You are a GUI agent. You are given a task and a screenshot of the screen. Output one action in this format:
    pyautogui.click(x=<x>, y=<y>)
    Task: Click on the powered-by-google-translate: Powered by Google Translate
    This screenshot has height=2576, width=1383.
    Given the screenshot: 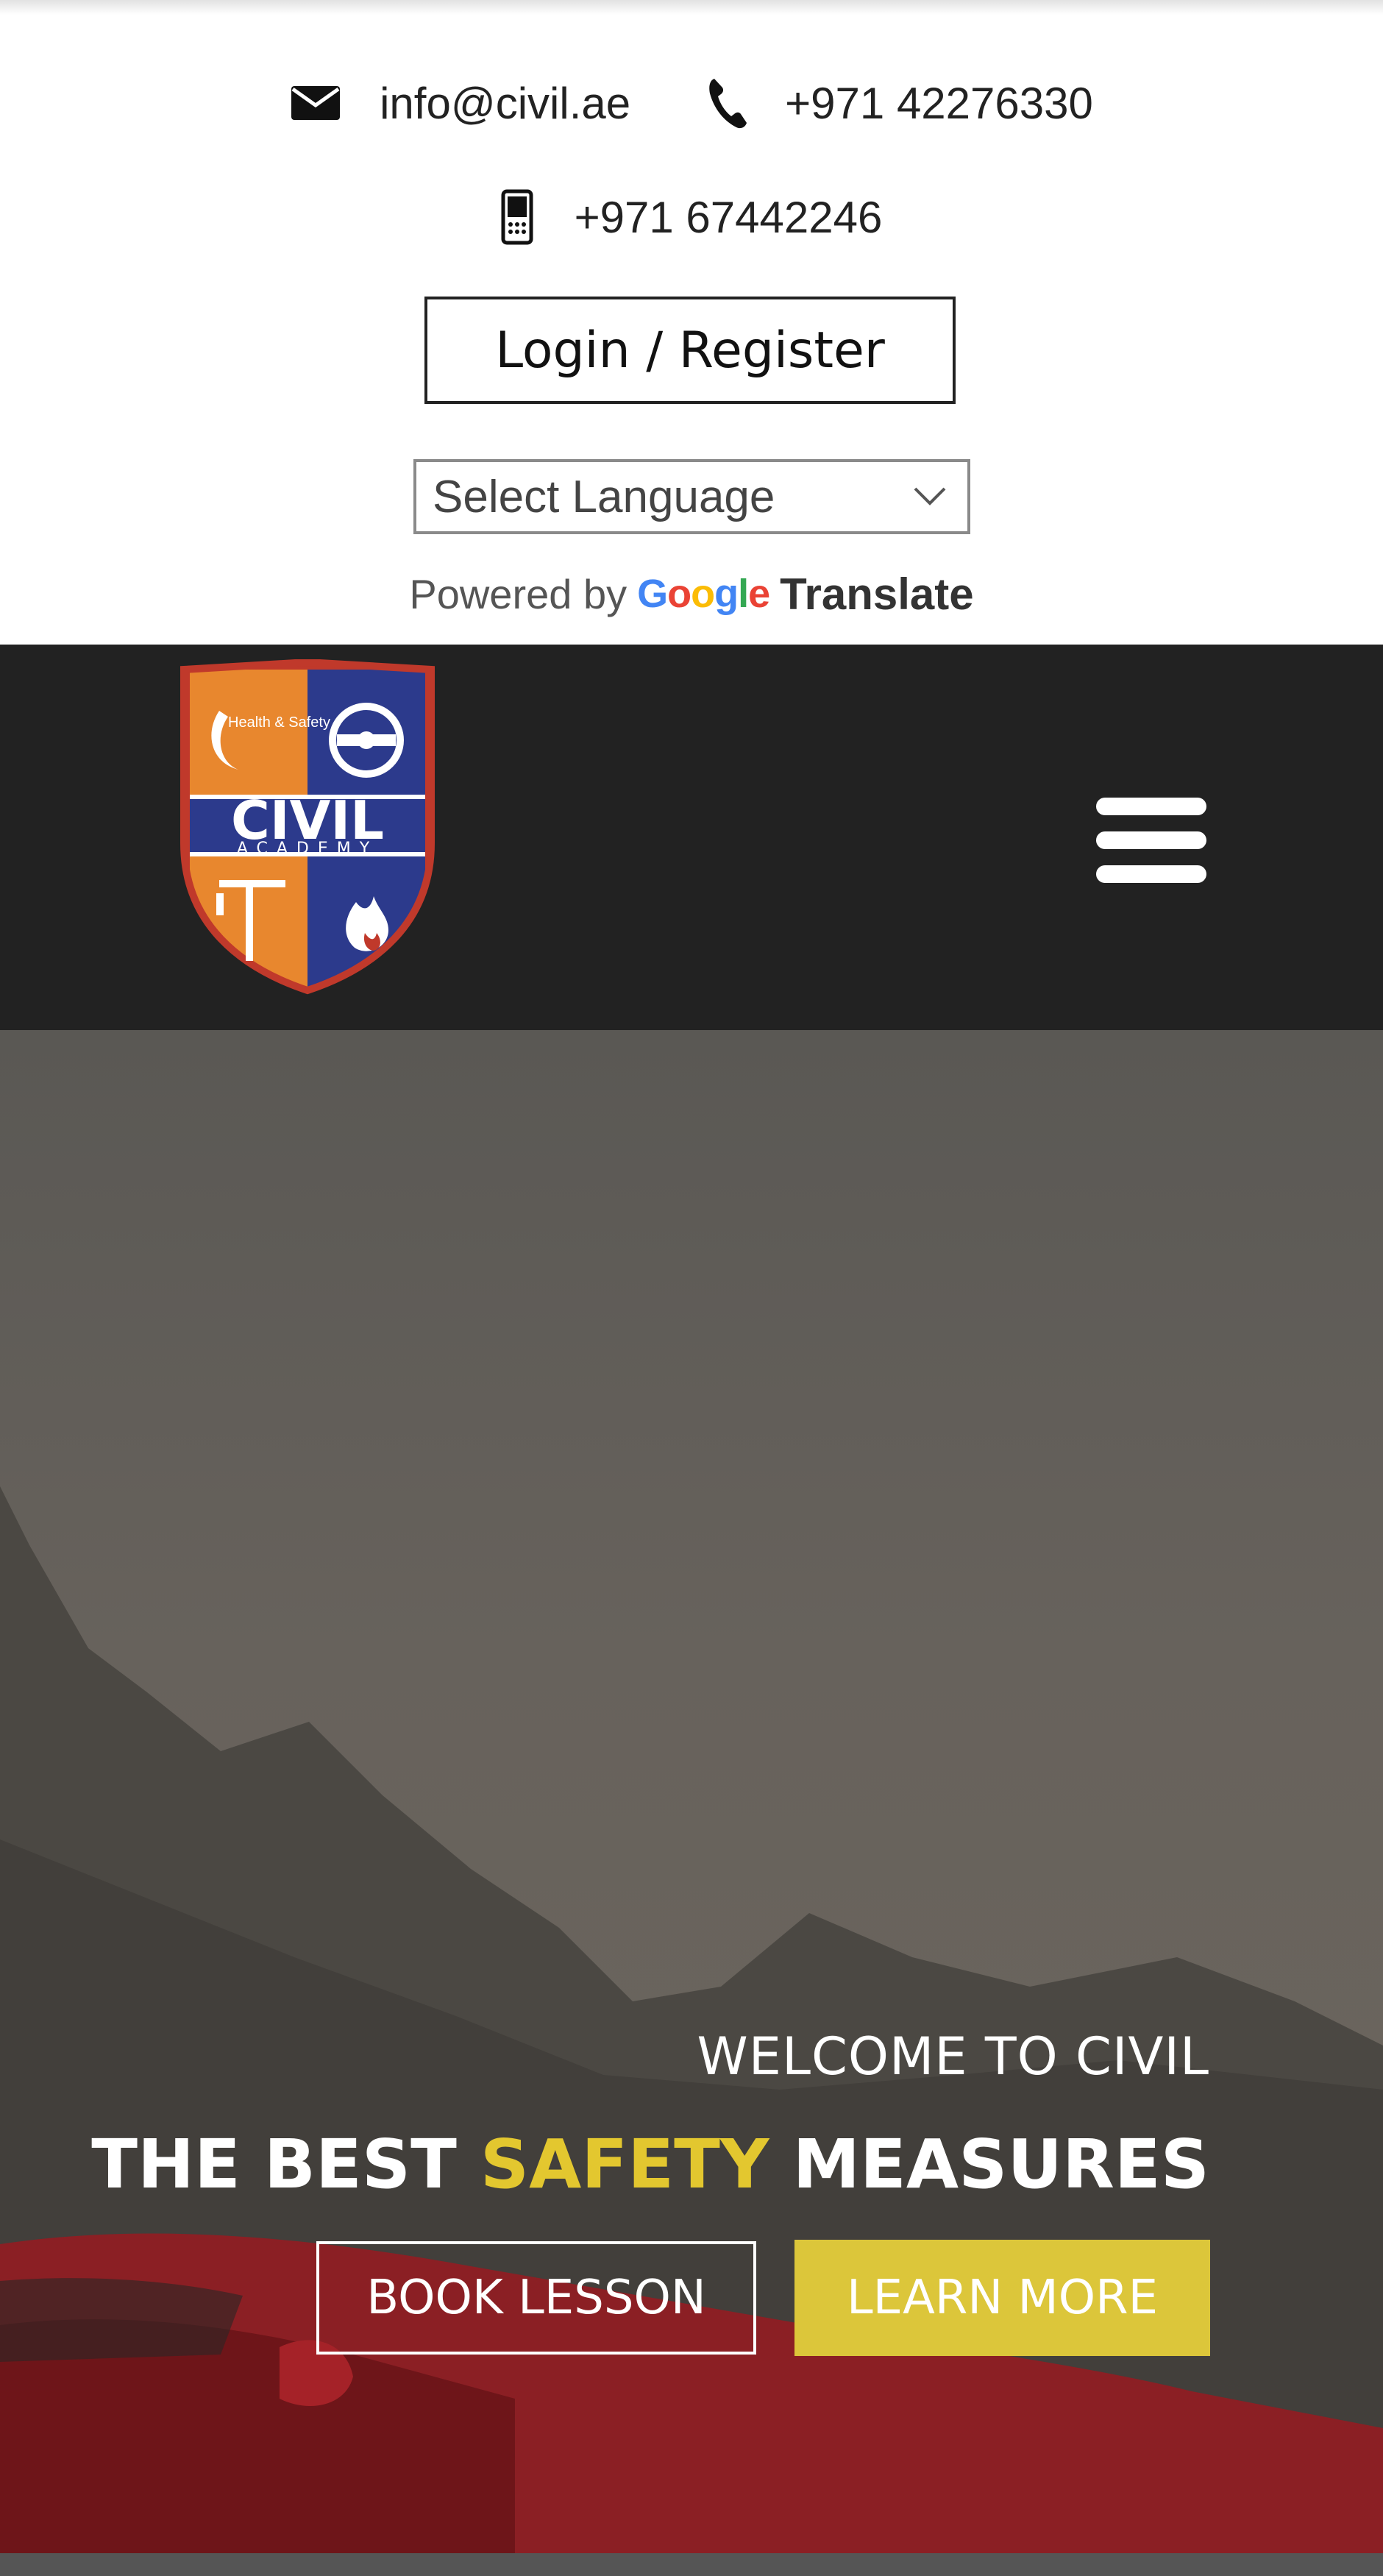 What is the action you would take?
    pyautogui.click(x=691, y=594)
    